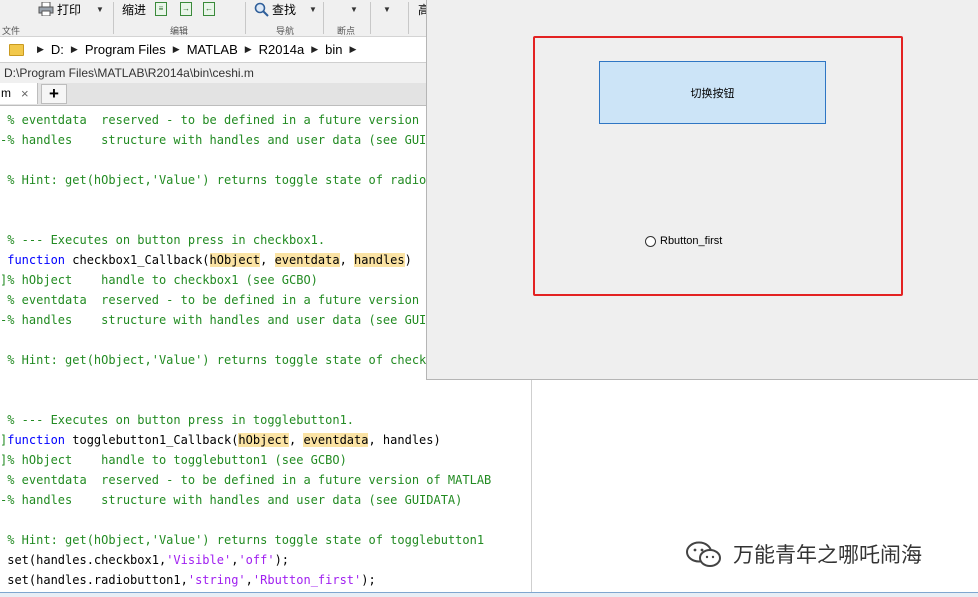 The height and width of the screenshot is (597, 978). Describe the element at coordinates (379, 260) in the screenshot. I see `code-param: handles` at that location.